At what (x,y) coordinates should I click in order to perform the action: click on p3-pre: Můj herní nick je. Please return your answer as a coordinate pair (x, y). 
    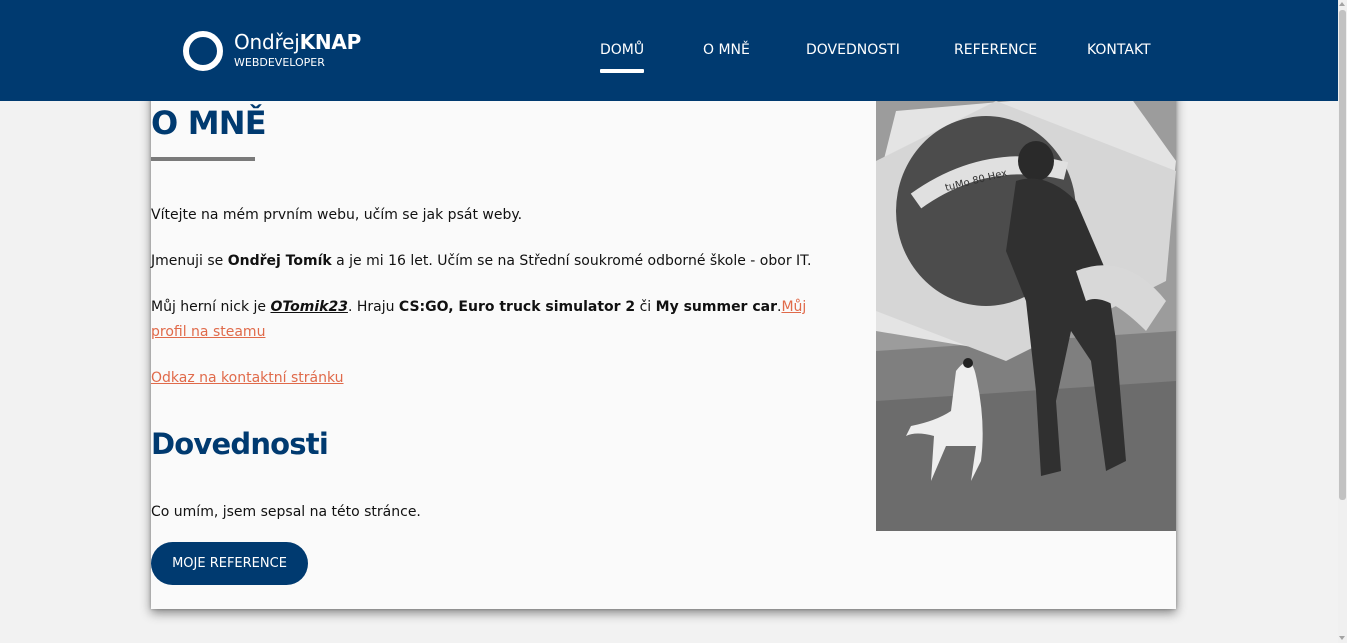
    Looking at the image, I should click on (211, 307).